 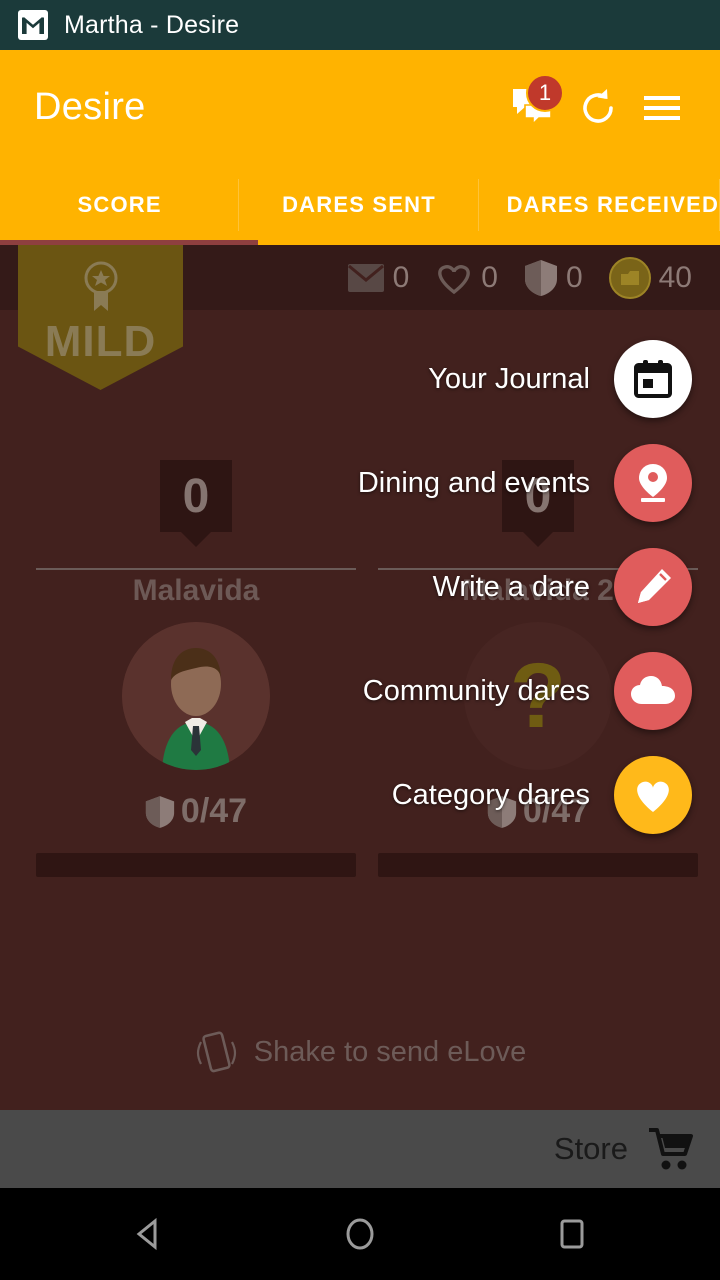 What do you see at coordinates (100, 341) in the screenshot?
I see `level-badge-label: MILD` at bounding box center [100, 341].